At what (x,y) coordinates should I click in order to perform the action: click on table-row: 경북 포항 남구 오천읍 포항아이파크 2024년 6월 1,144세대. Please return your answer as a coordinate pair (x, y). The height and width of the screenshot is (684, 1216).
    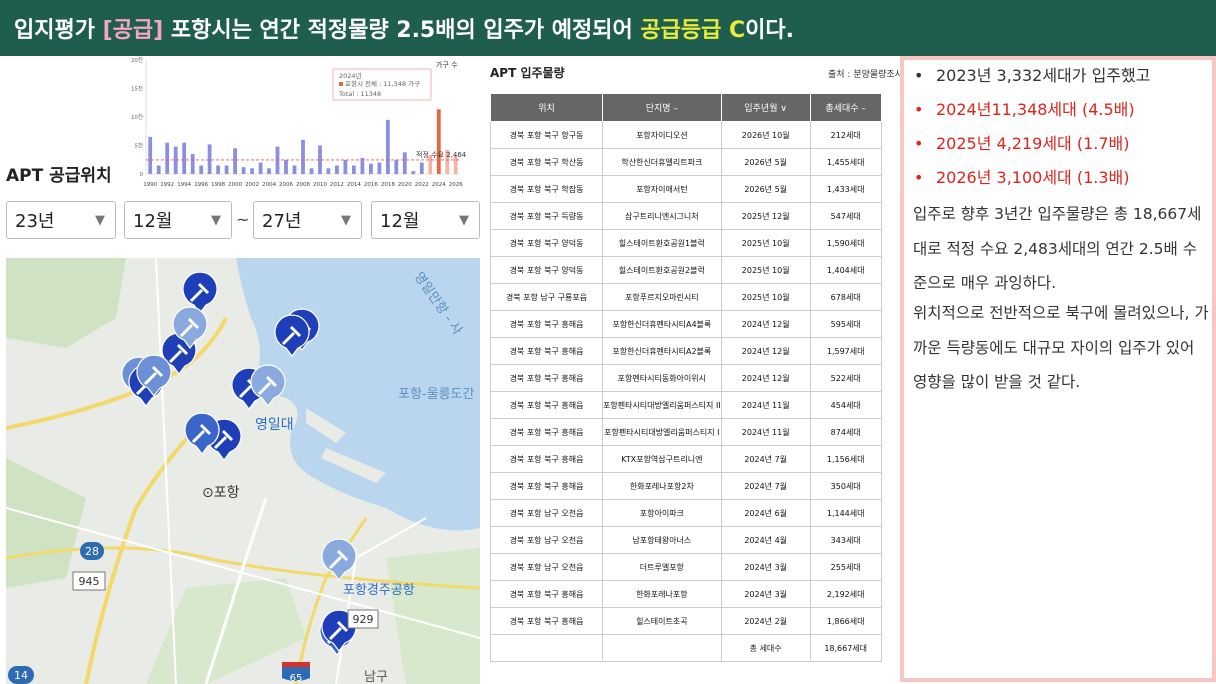
    Looking at the image, I should click on (686, 513).